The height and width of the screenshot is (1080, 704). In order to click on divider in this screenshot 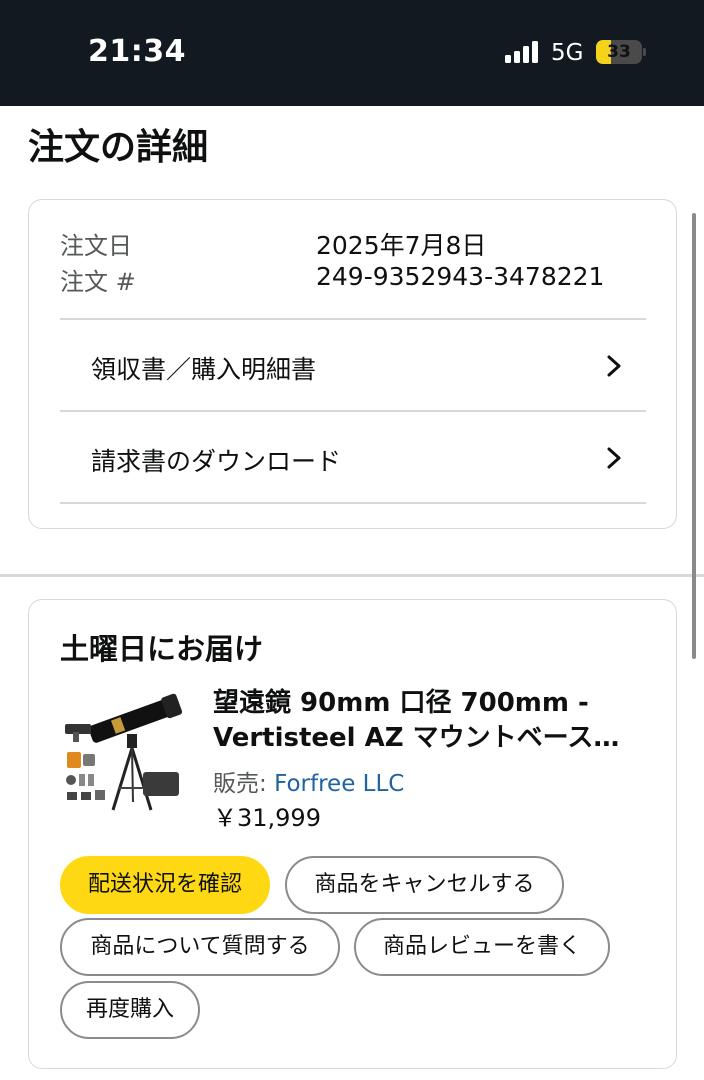, I will do `click(353, 503)`.